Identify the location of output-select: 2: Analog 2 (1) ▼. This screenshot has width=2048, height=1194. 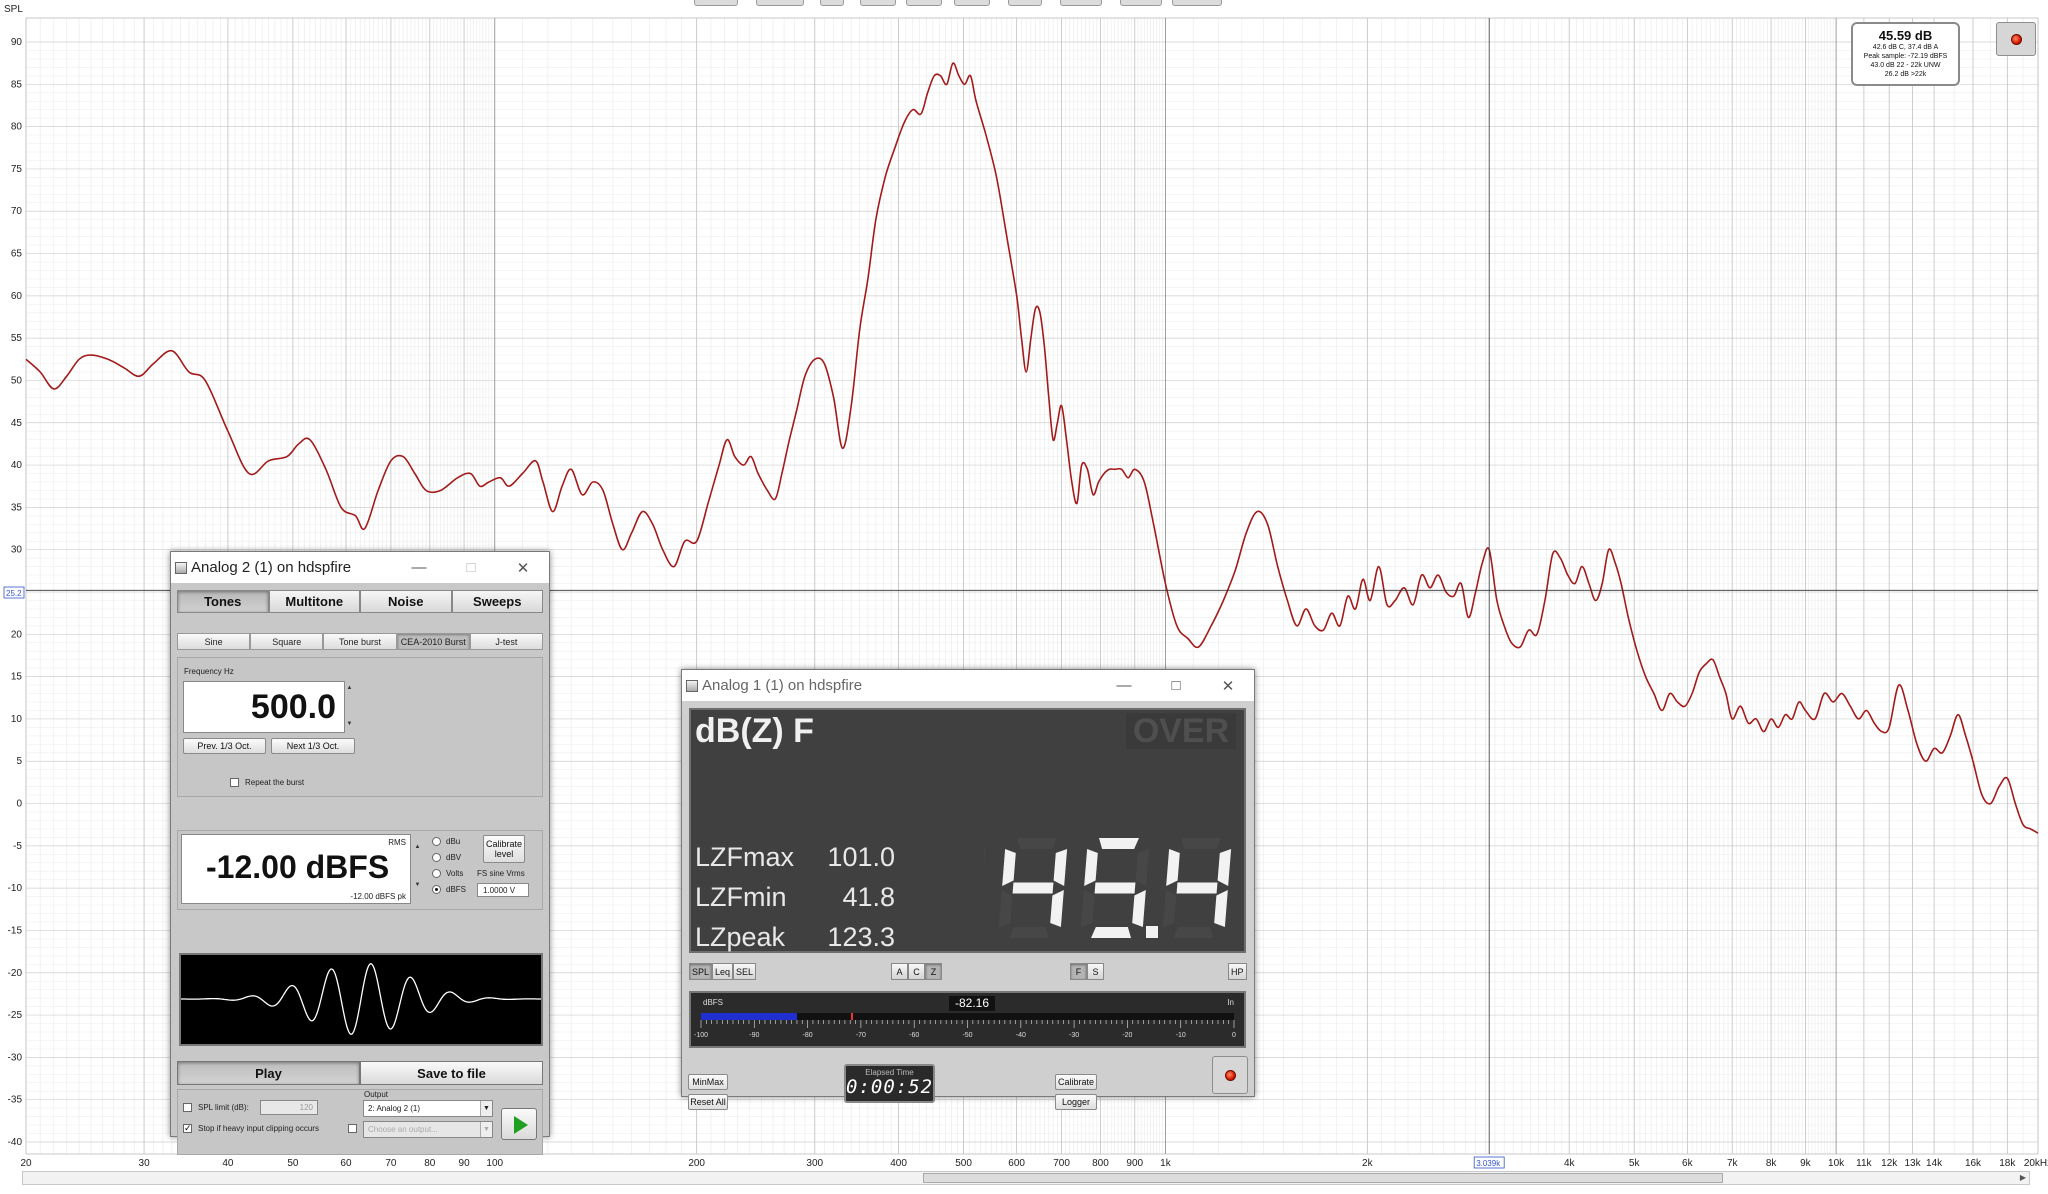
(428, 1108).